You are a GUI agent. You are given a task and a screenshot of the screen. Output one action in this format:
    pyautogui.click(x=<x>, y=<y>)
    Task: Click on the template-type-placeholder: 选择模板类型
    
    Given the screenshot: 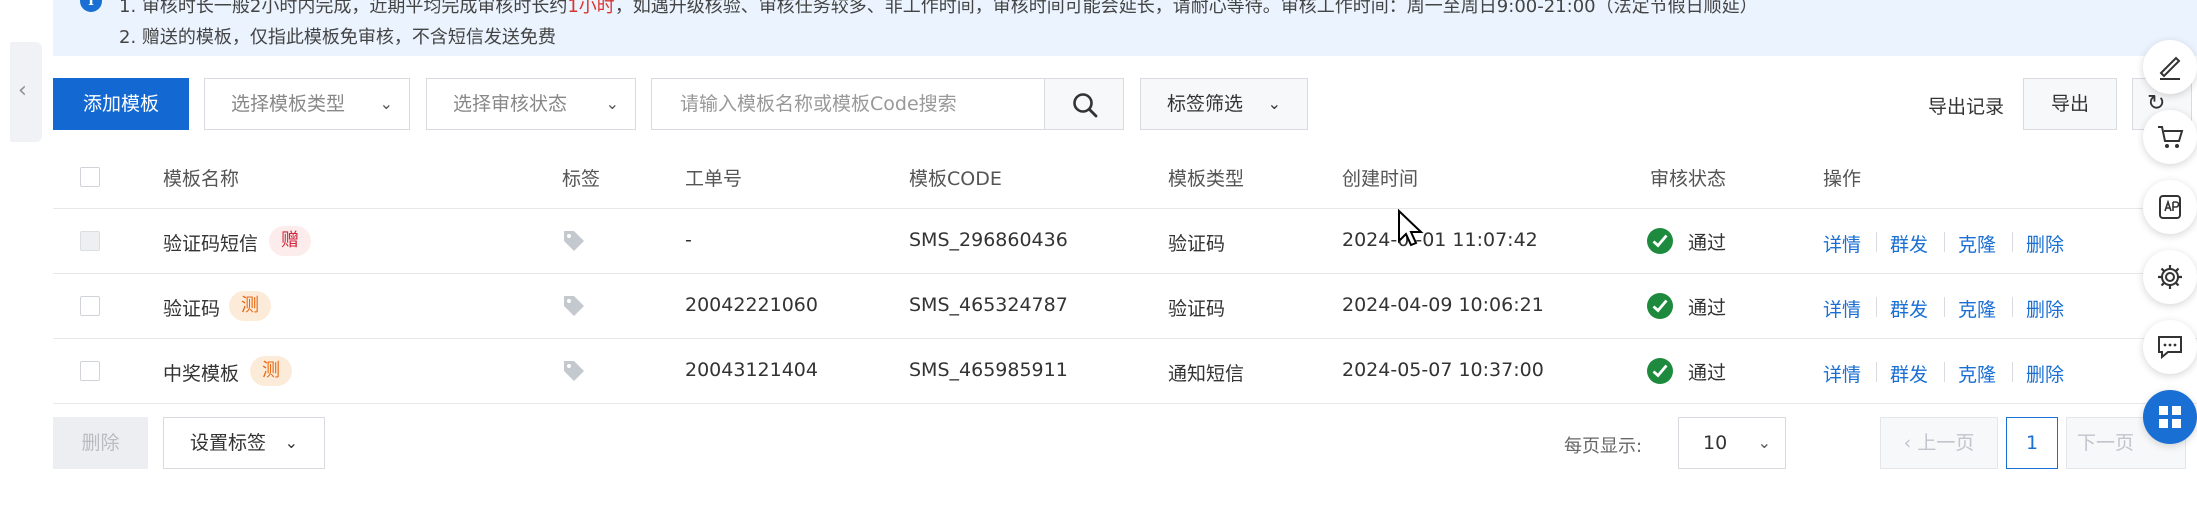 What is the action you would take?
    pyautogui.click(x=288, y=104)
    